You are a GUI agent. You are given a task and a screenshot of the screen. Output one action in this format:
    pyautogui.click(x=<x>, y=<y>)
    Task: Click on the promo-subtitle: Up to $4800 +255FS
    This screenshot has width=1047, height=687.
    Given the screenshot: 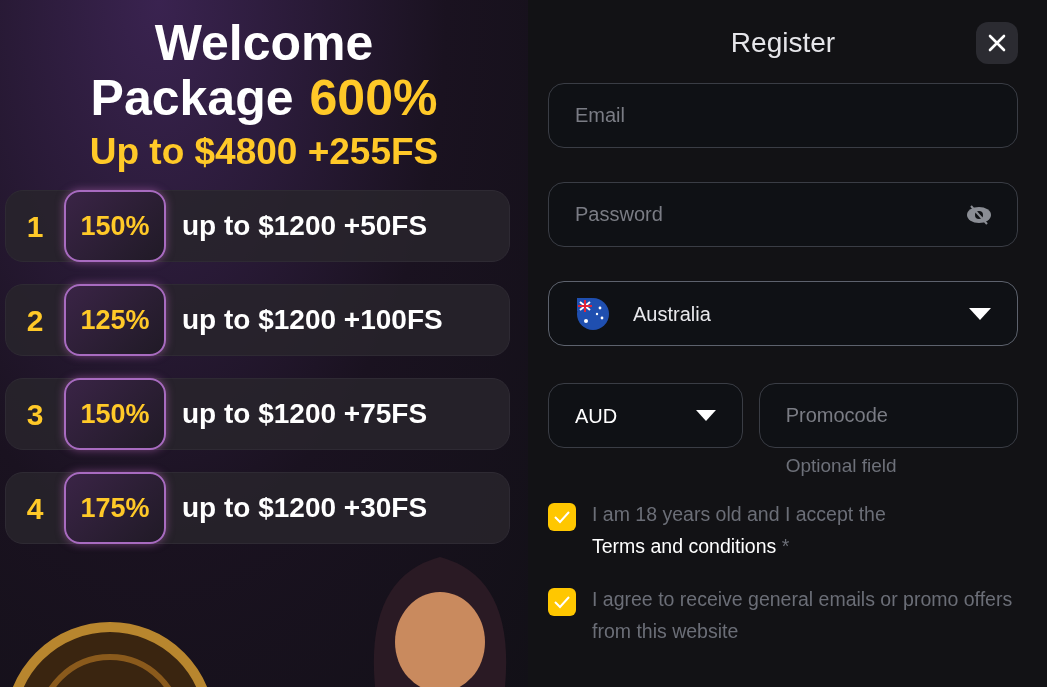 What is the action you would take?
    pyautogui.click(x=264, y=152)
    